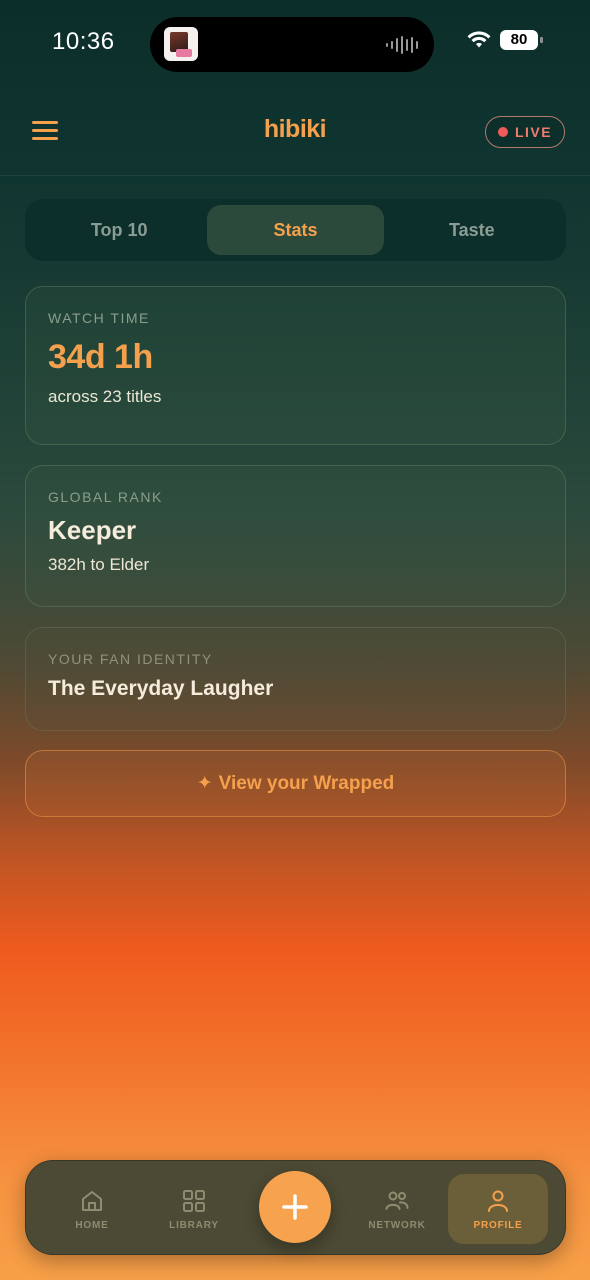  What do you see at coordinates (498, 1225) in the screenshot?
I see `nav-profile-label: PROFILE` at bounding box center [498, 1225].